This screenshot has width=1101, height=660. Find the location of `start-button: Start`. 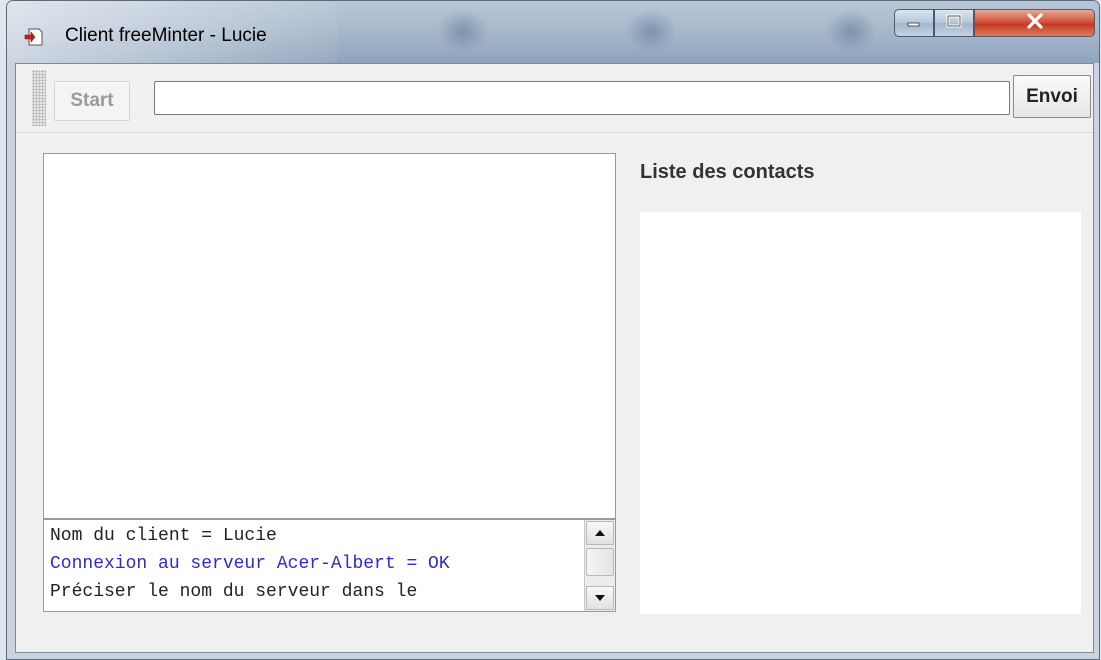

start-button: Start is located at coordinates (92, 101).